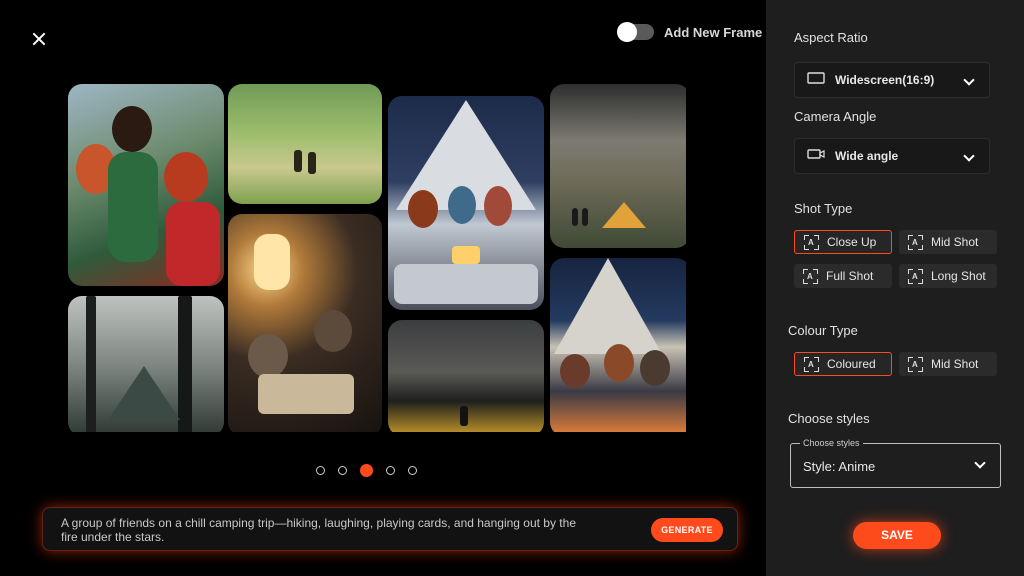 This screenshot has height=576, width=1024. What do you see at coordinates (713, 32) in the screenshot?
I see `add-new-frame-label: Add New Frame` at bounding box center [713, 32].